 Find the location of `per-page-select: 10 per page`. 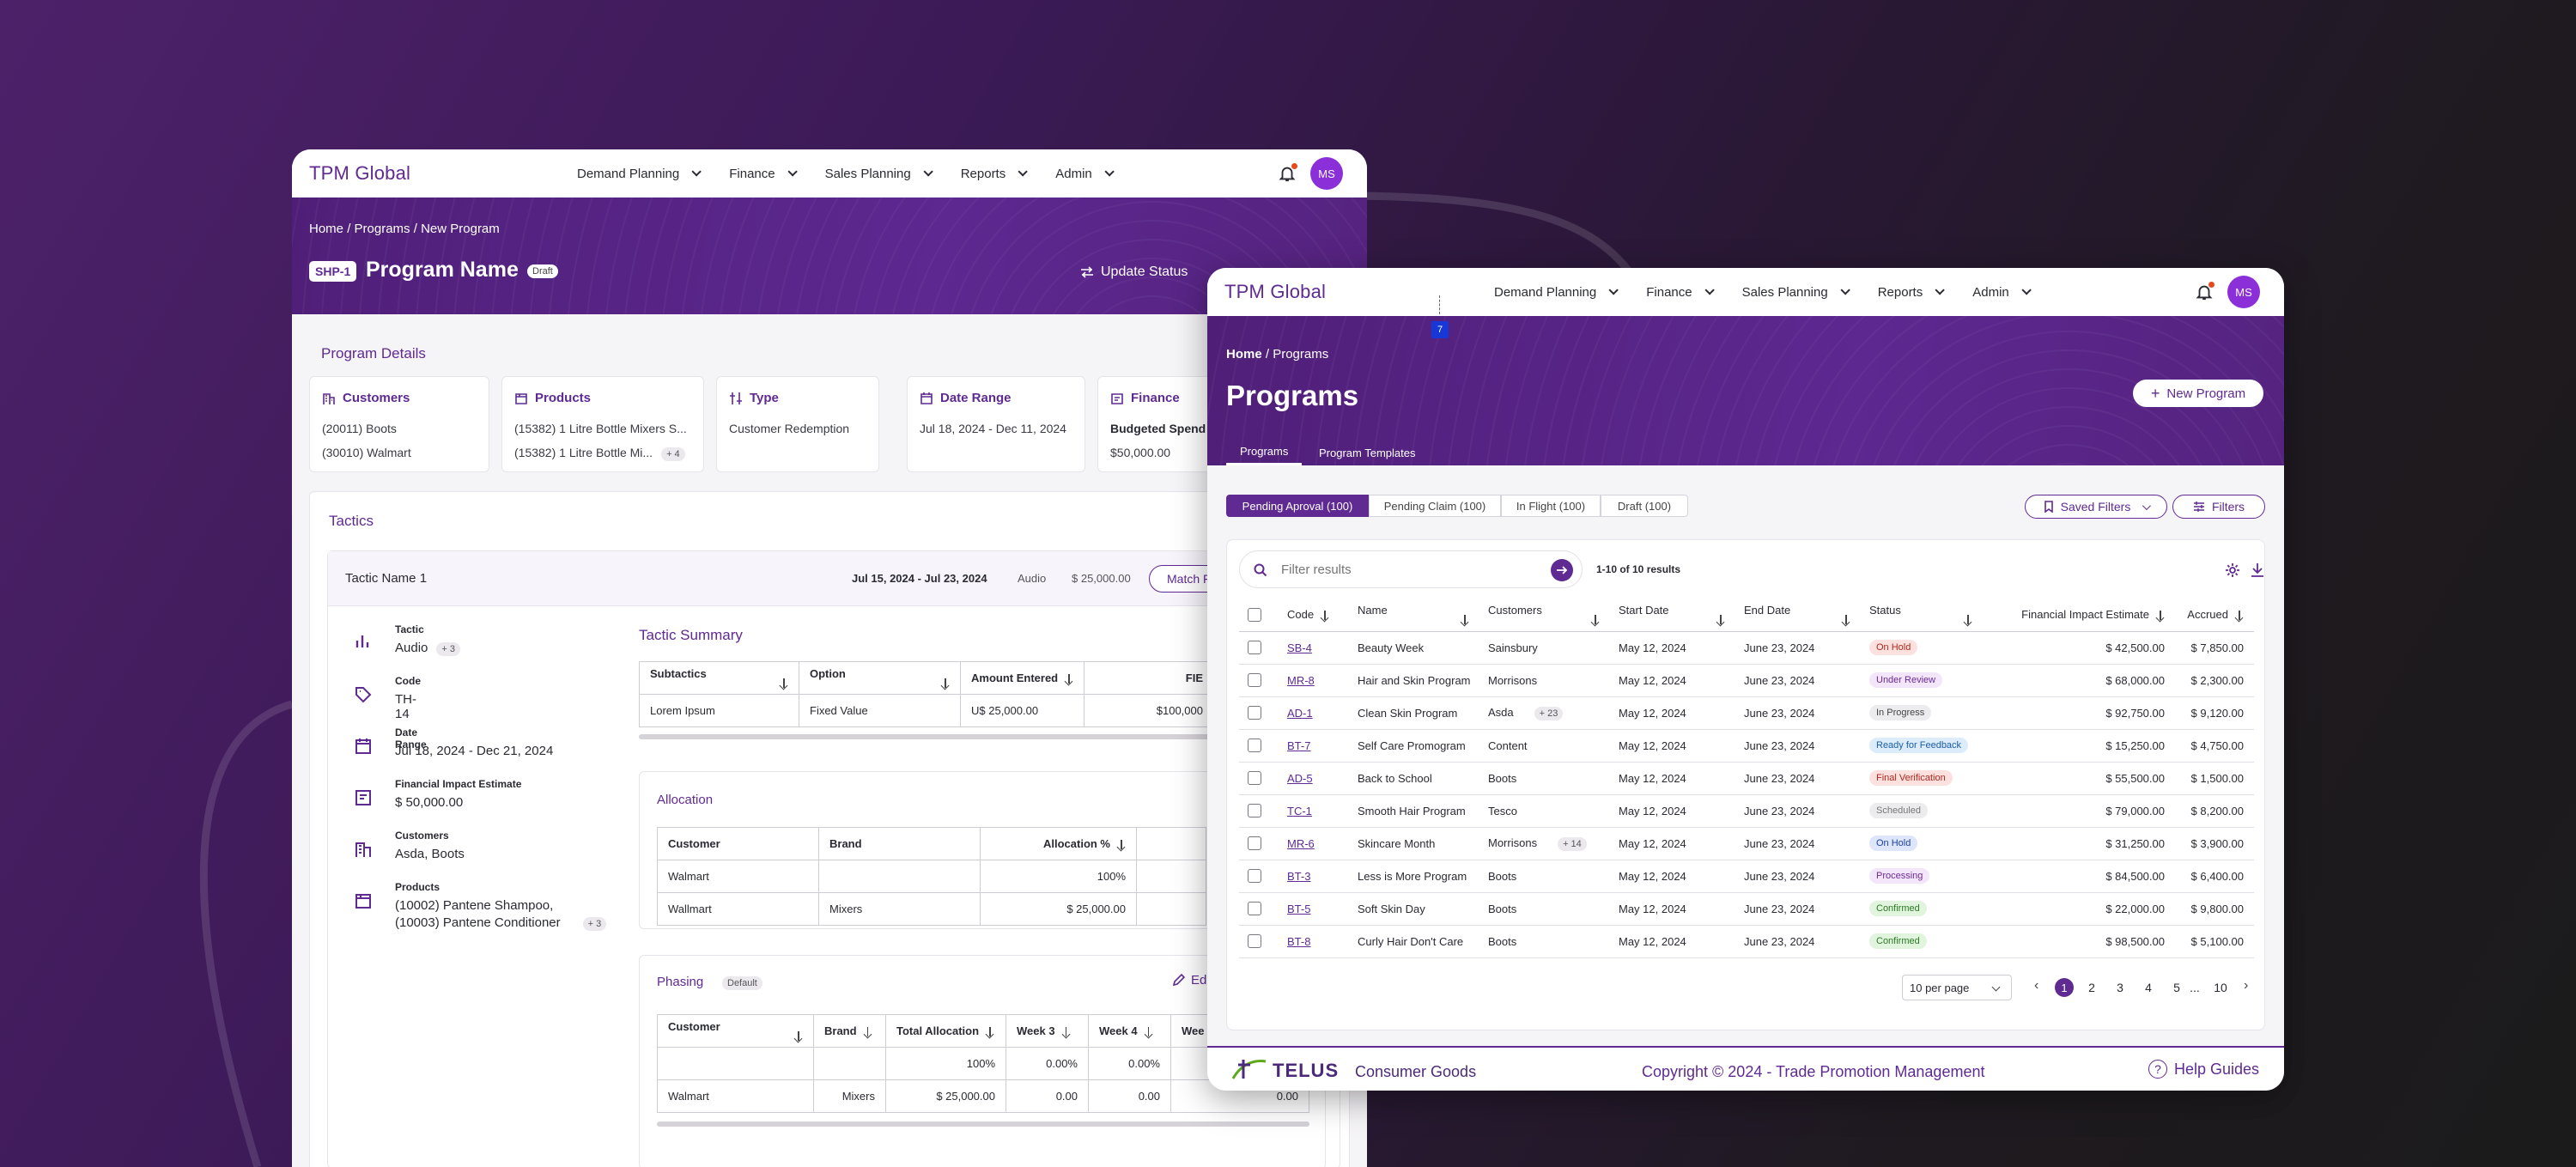

per-page-select: 10 per page is located at coordinates (1957, 988).